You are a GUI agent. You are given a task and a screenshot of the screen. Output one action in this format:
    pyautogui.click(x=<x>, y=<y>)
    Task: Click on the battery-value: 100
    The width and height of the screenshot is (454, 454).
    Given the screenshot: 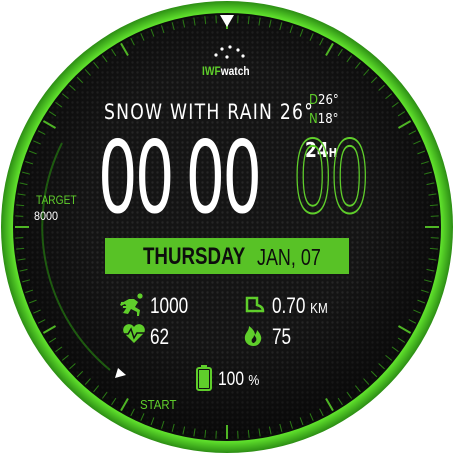 What is the action you would take?
    pyautogui.click(x=231, y=379)
    